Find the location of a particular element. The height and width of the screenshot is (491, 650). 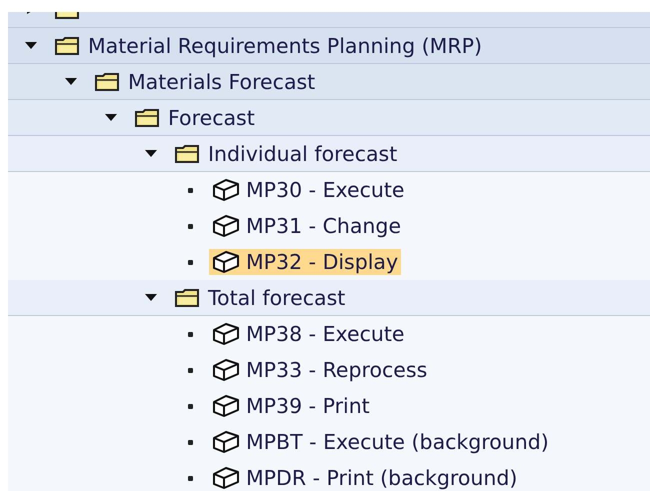

tree-item: Total forecast is located at coordinates (259, 297).